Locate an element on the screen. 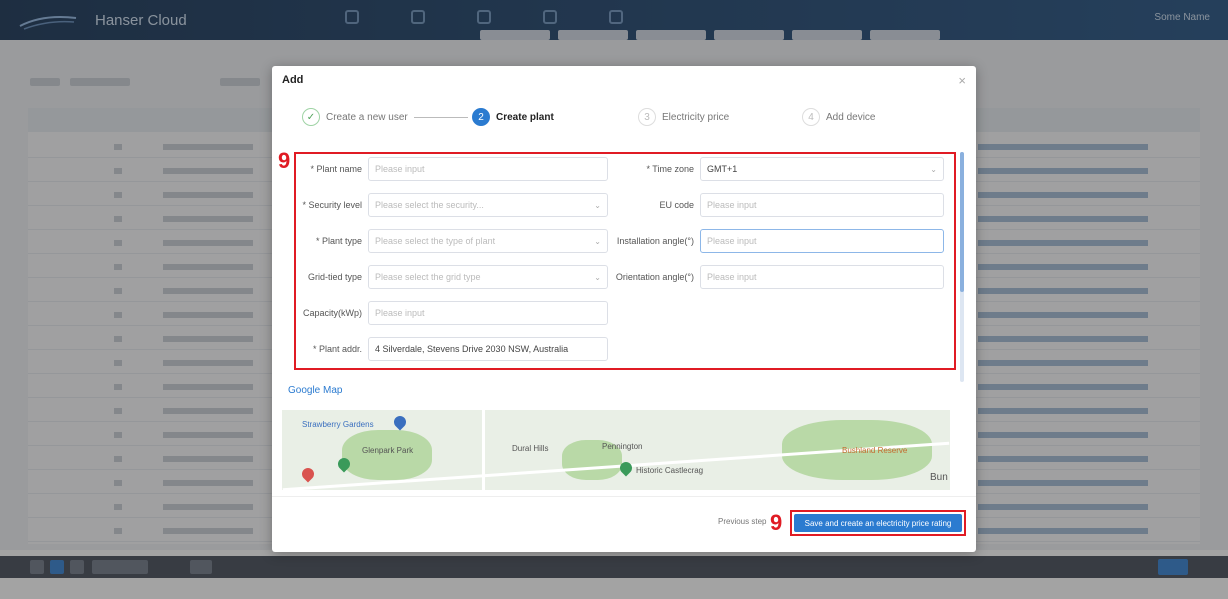 This screenshot has width=1228, height=599. map-label: Strawberry Gardens is located at coordinates (338, 424).